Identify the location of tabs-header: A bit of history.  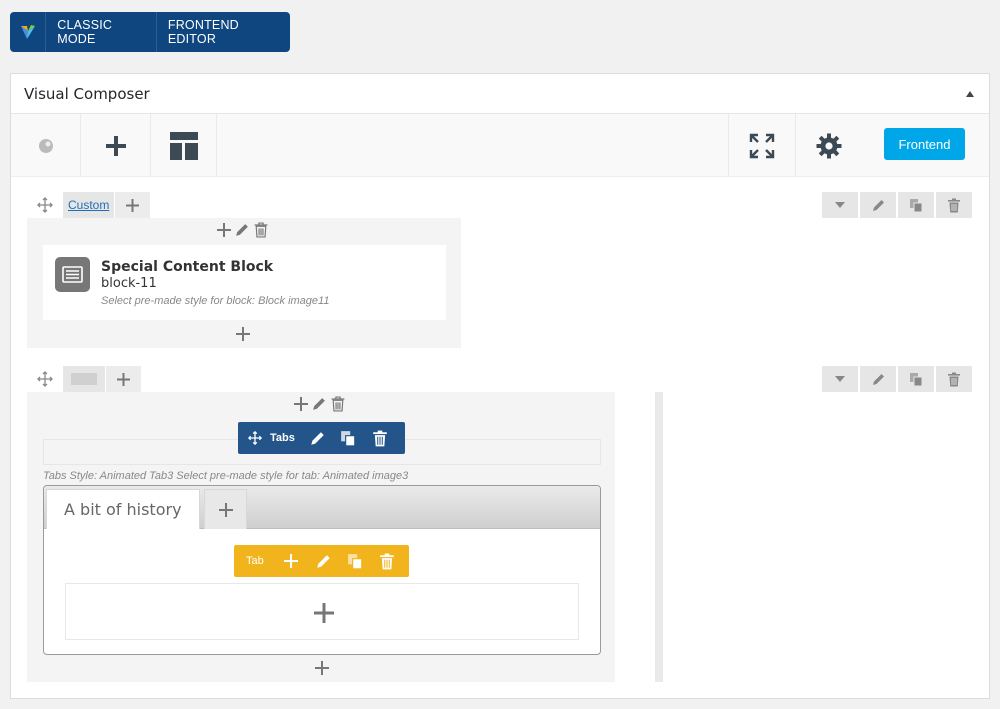
(322, 507).